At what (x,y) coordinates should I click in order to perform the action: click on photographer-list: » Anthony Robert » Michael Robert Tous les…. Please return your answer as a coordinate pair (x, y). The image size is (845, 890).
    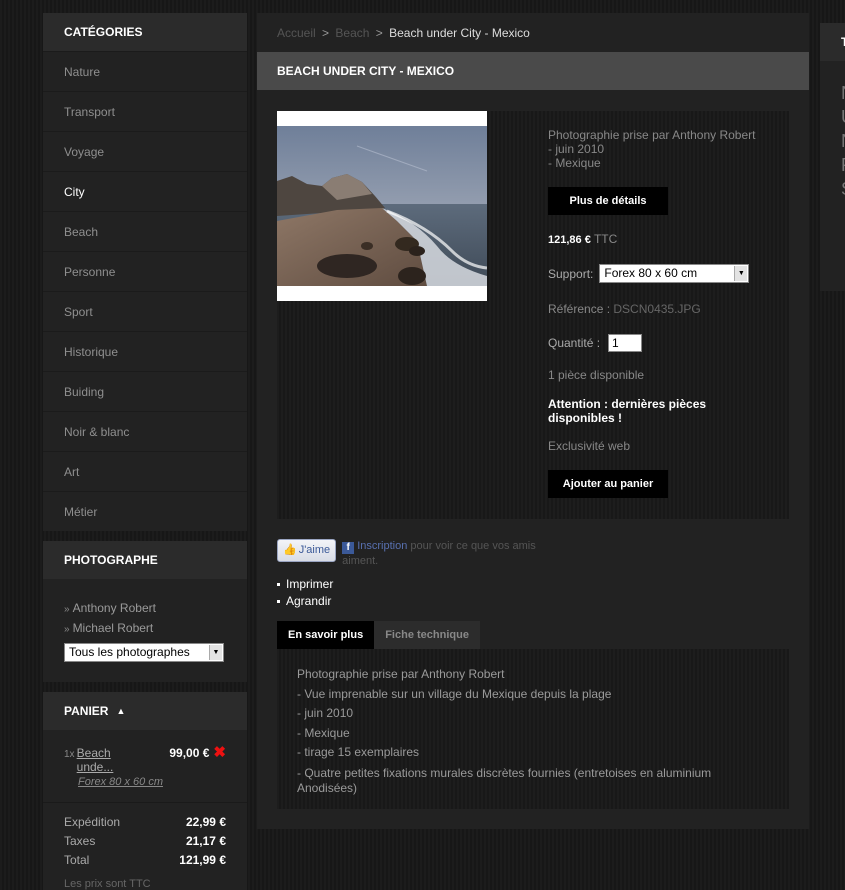
    Looking at the image, I should click on (145, 630).